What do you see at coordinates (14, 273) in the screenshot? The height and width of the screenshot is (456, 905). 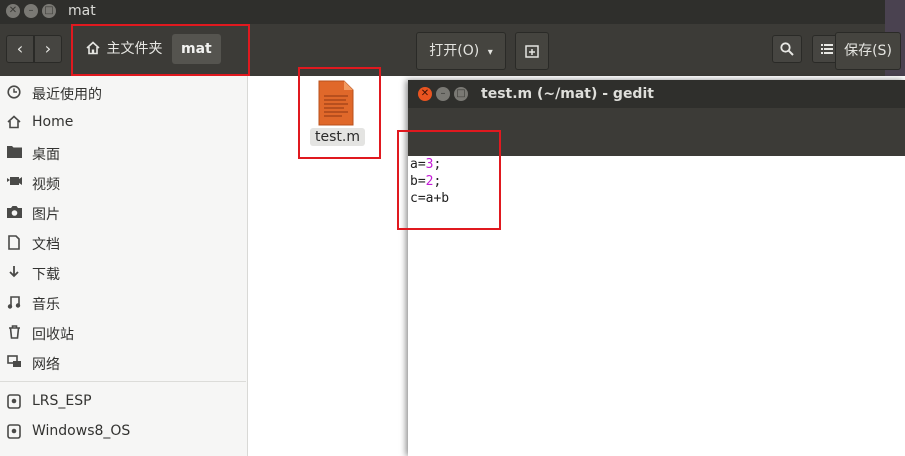 I see `download-icon` at bounding box center [14, 273].